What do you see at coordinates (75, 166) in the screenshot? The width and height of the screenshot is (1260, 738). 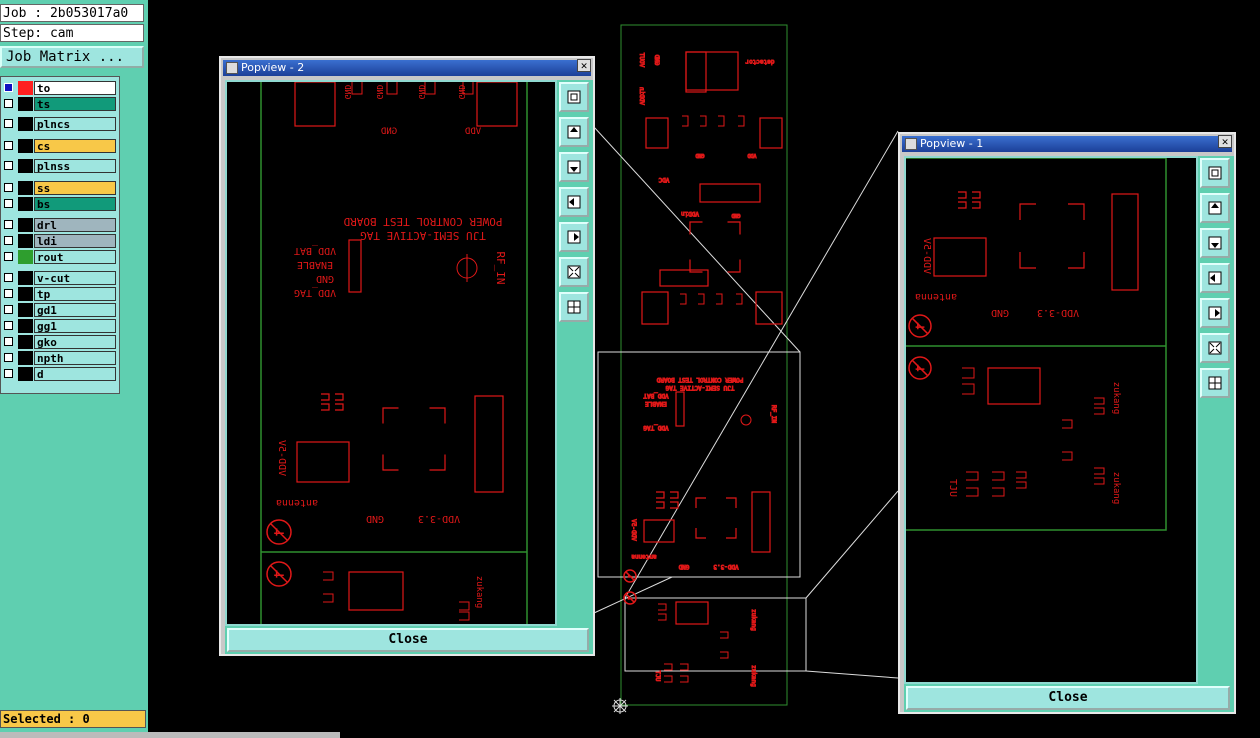 I see `layer-name-label: plnss` at bounding box center [75, 166].